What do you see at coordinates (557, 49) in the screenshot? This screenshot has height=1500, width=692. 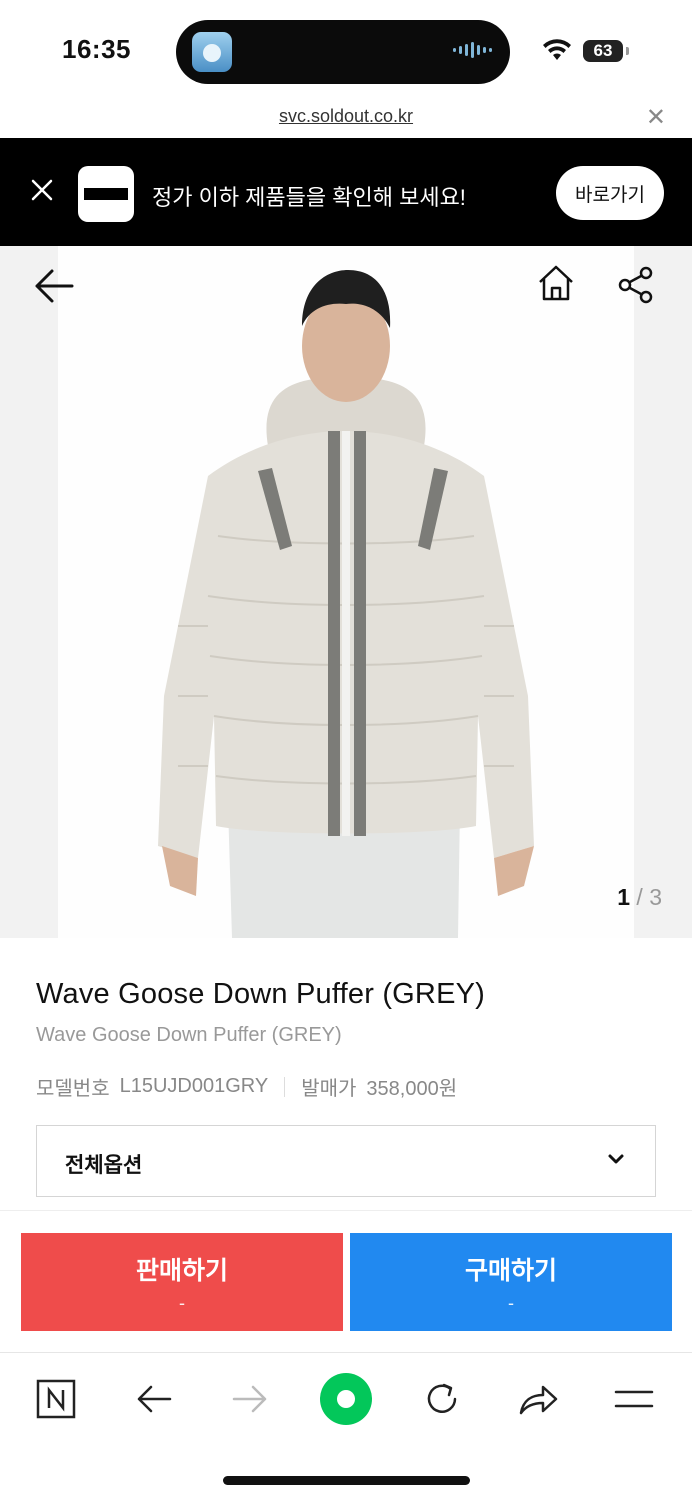 I see `wifi-icon` at bounding box center [557, 49].